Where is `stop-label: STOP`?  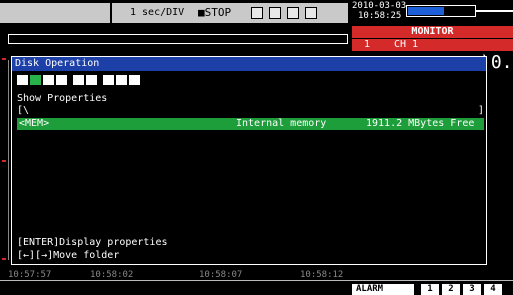 stop-label: STOP is located at coordinates (218, 12).